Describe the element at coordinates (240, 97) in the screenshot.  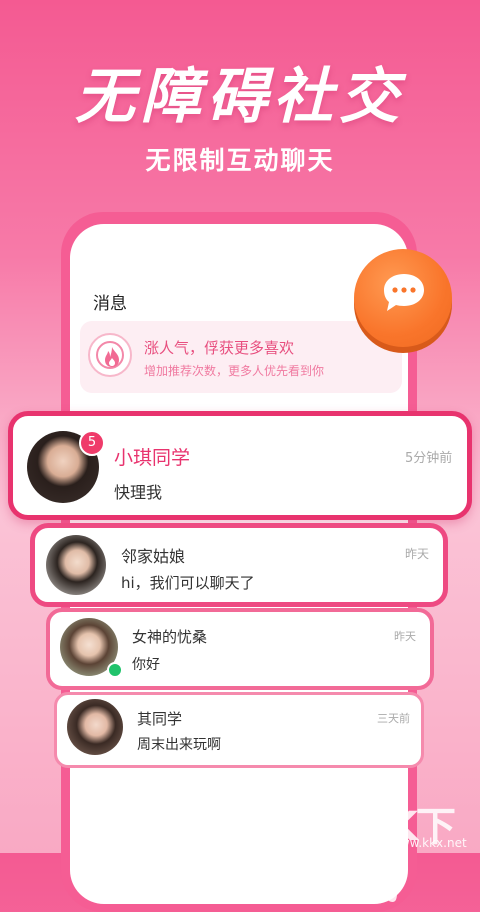
I see `headline: 无障碍社交` at that location.